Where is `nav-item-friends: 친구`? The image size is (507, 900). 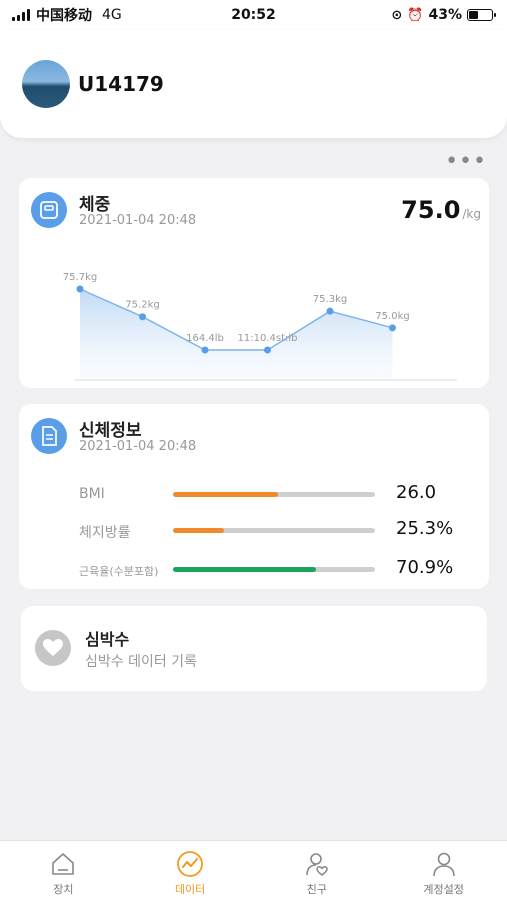 nav-item-friends: 친구 is located at coordinates (317, 870).